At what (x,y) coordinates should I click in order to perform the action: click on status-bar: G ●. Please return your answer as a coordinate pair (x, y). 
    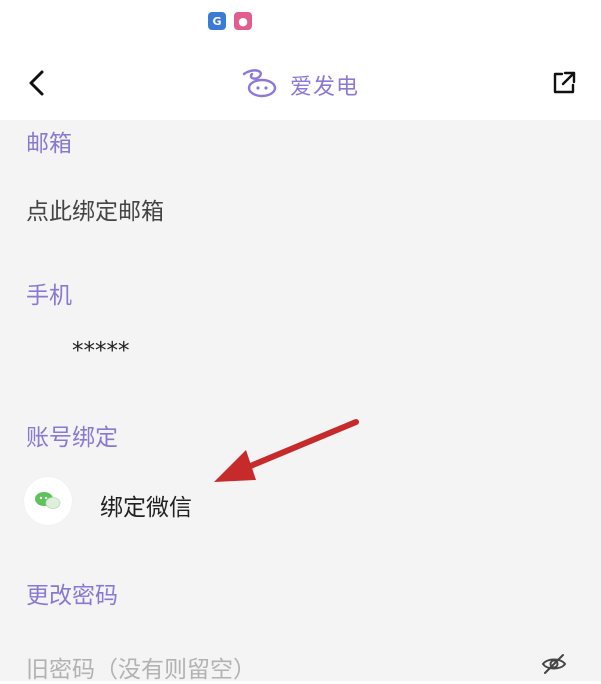
    Looking at the image, I should click on (300, 22).